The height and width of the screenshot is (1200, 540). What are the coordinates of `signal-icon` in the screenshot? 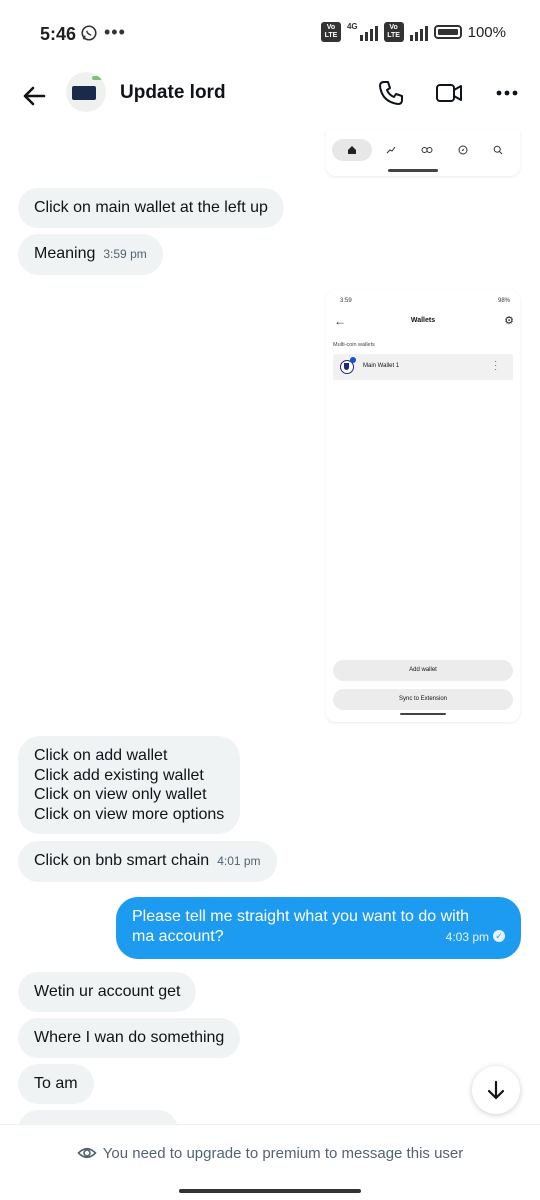 It's located at (368, 32).